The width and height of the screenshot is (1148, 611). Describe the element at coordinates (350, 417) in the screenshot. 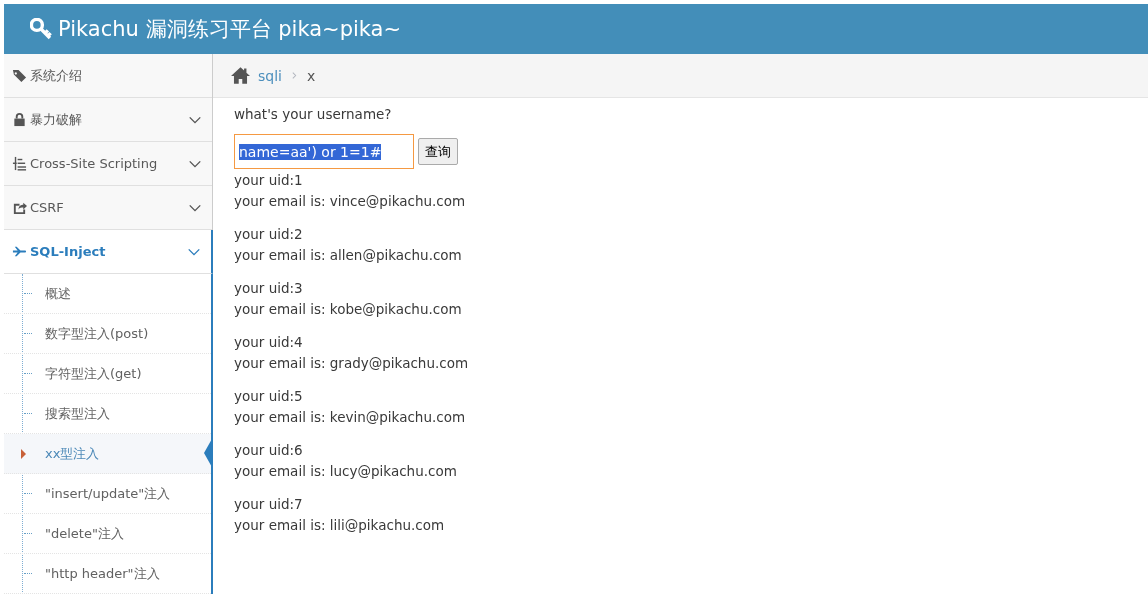

I see `result-text: your email is: kevin@pikachu.com` at that location.